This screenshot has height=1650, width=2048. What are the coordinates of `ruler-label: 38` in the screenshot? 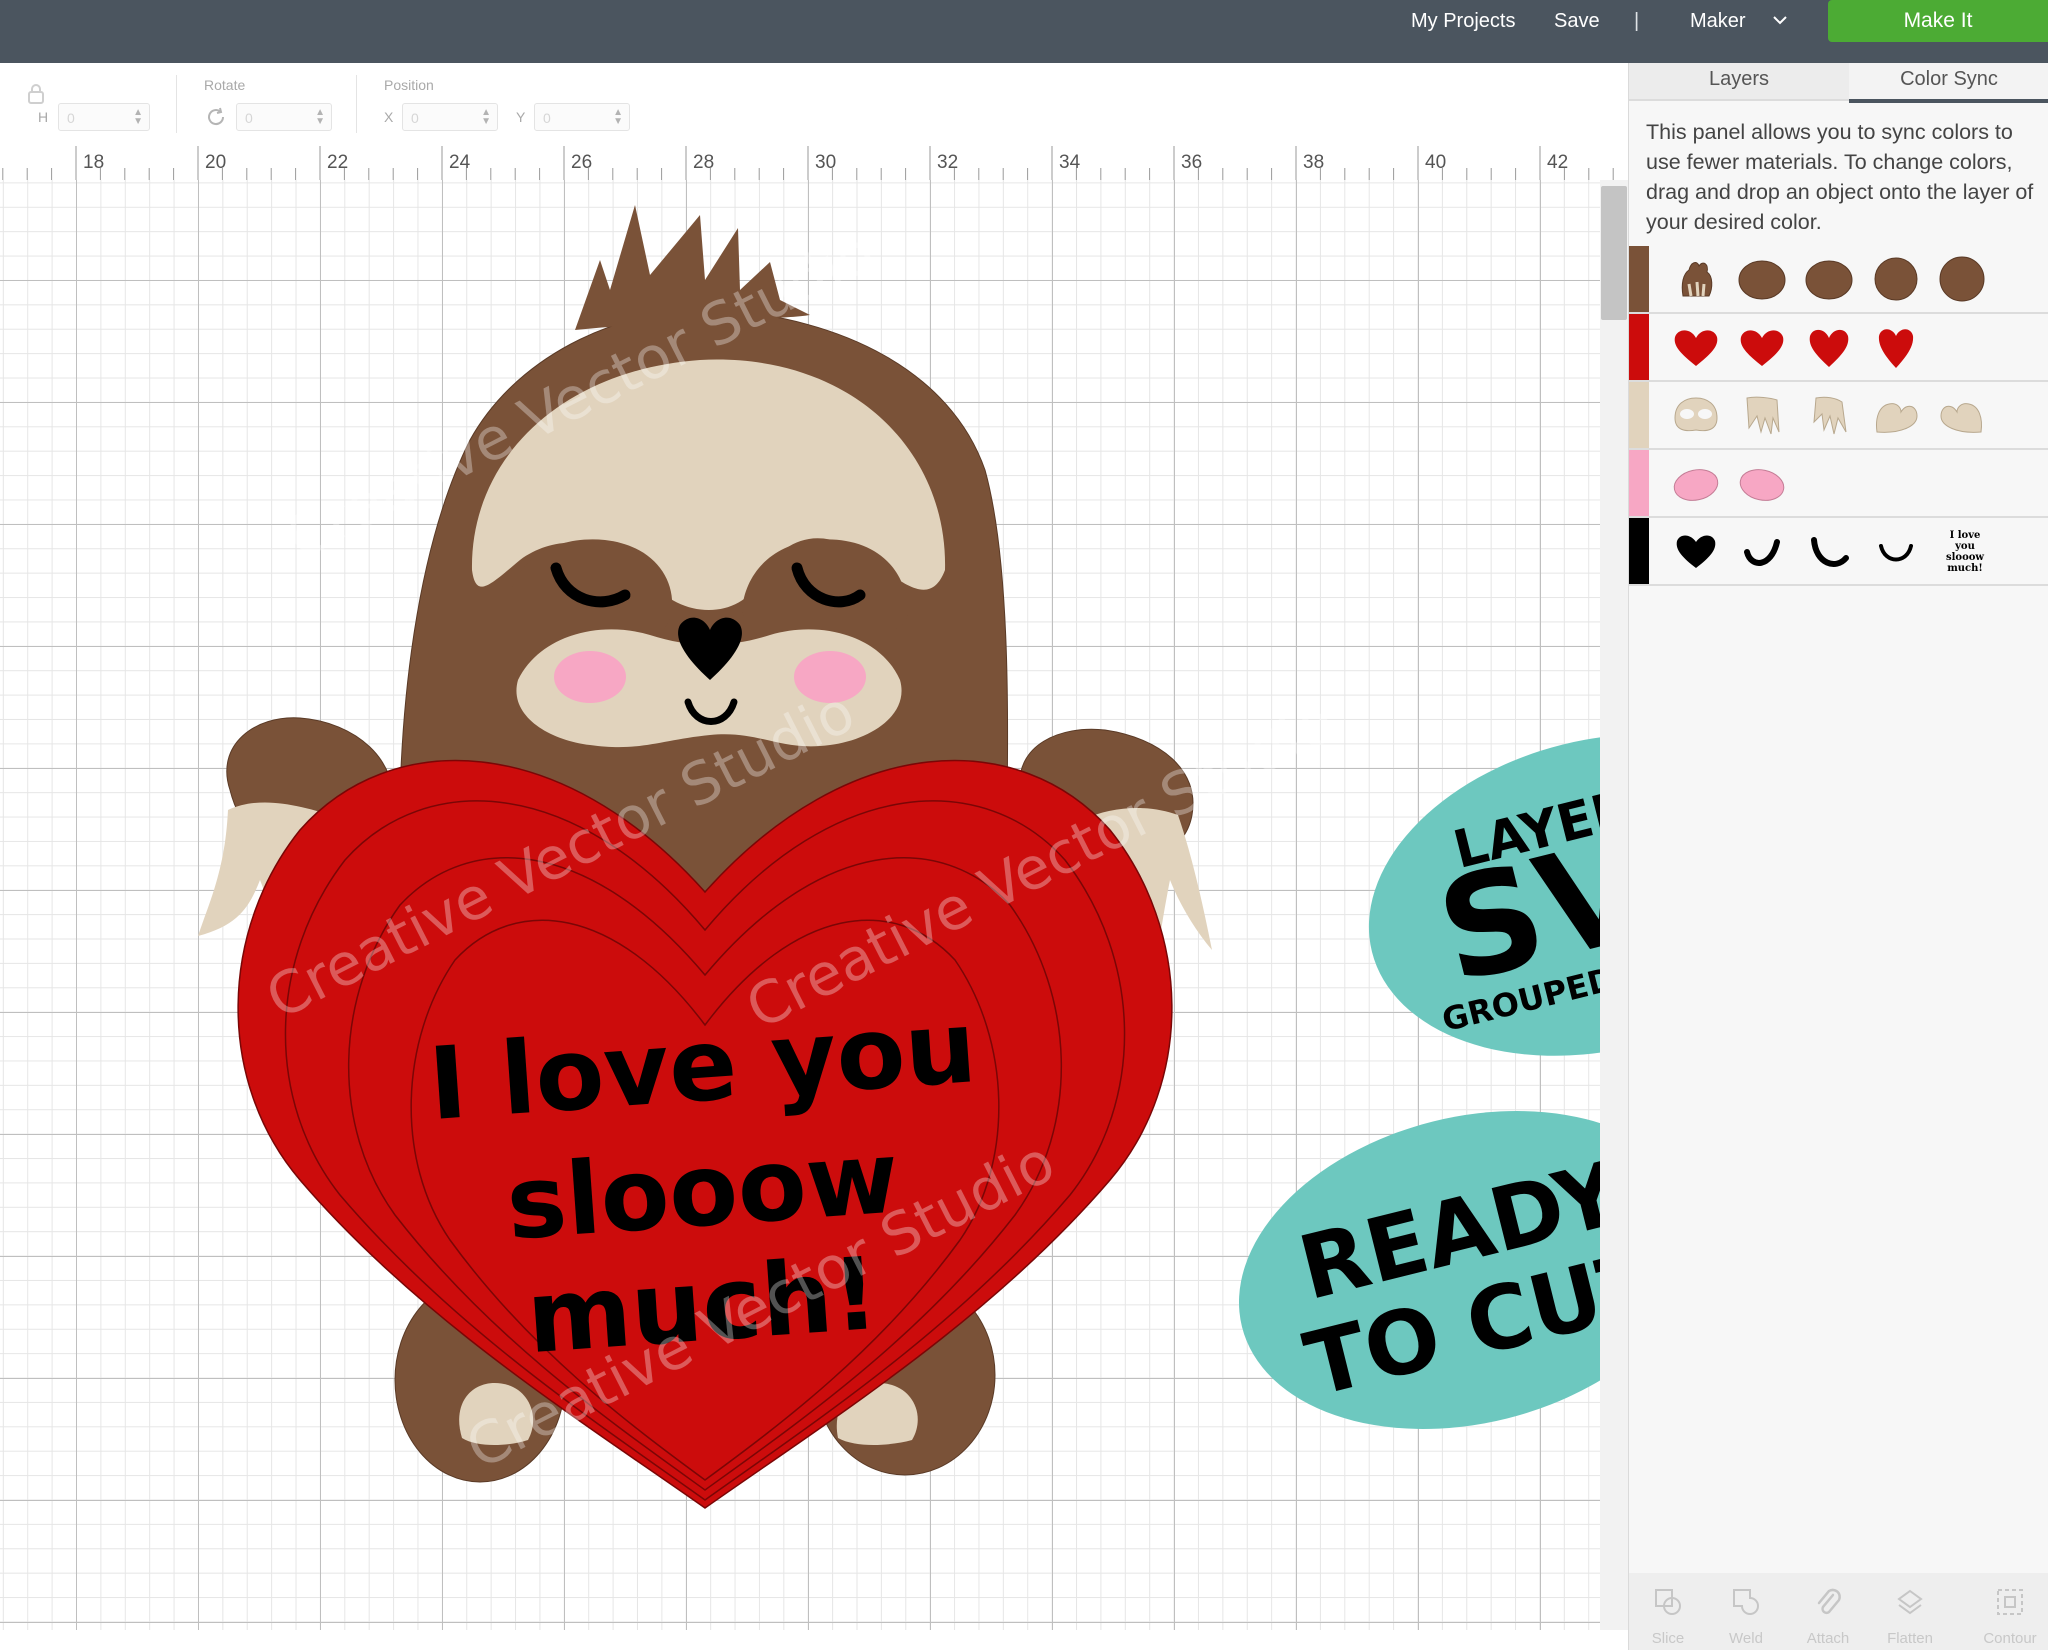 It's located at (1313, 162).